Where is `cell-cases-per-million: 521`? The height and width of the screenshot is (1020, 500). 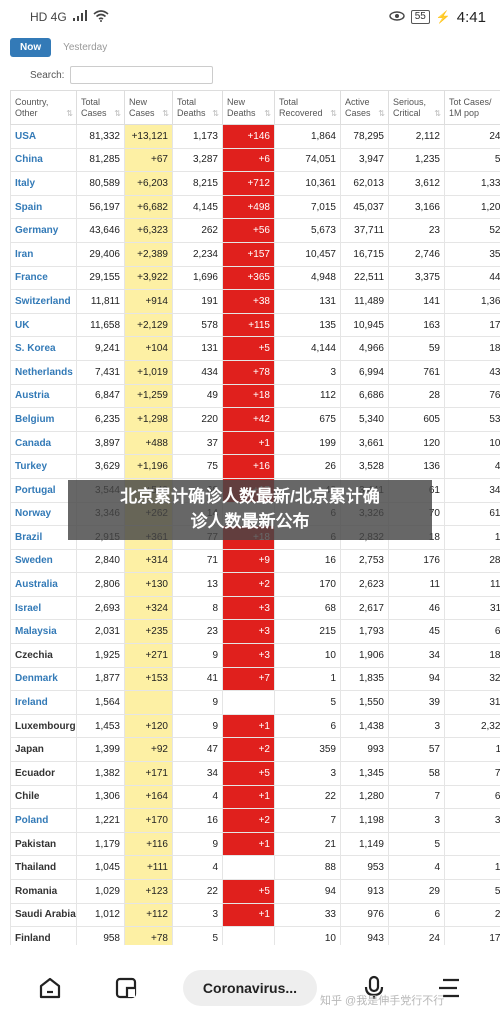
cell-cases-per-million: 521 is located at coordinates (472, 230).